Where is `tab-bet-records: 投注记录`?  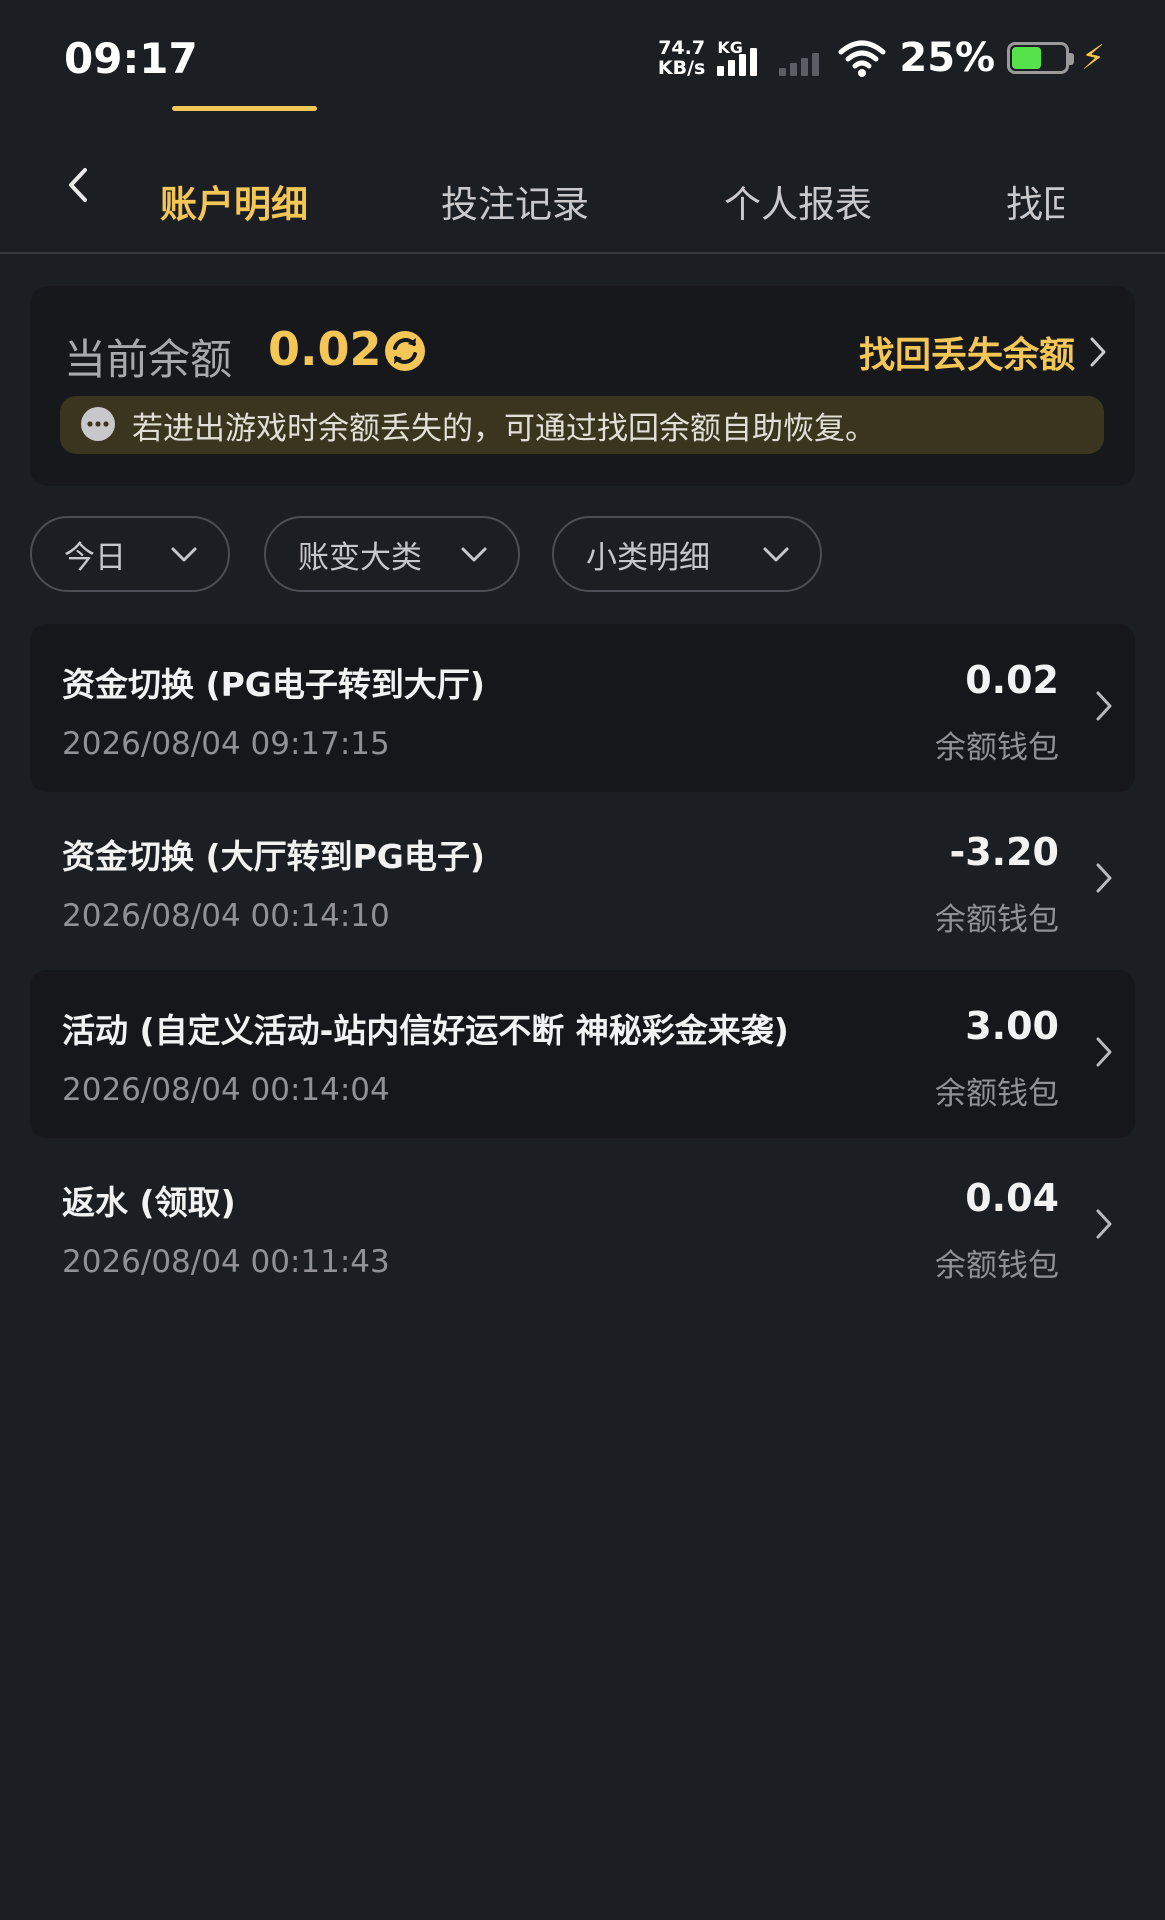 tab-bet-records: 投注记录 is located at coordinates (515, 201).